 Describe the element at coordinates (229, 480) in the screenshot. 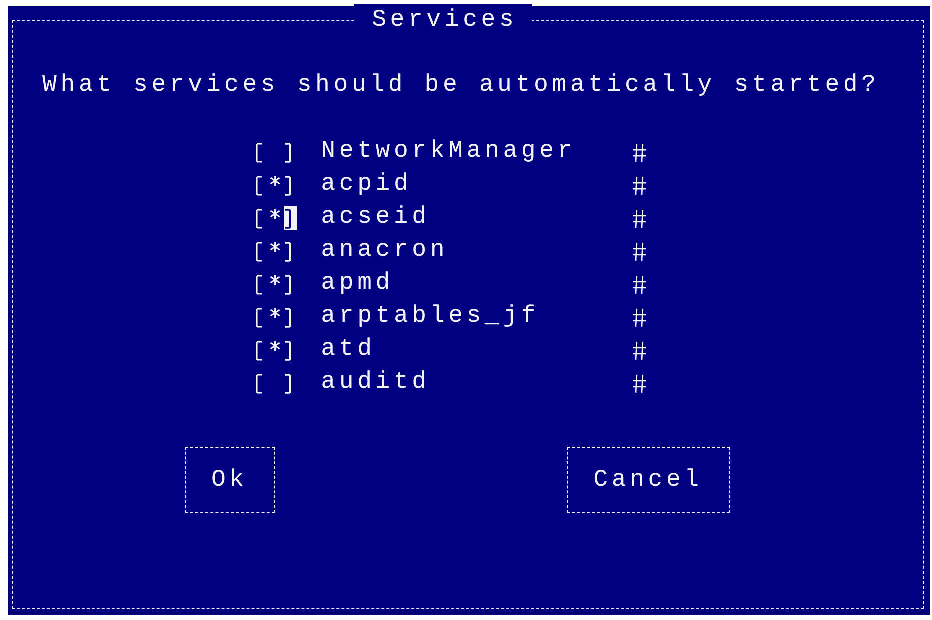

I see `ok-button: Ok` at that location.